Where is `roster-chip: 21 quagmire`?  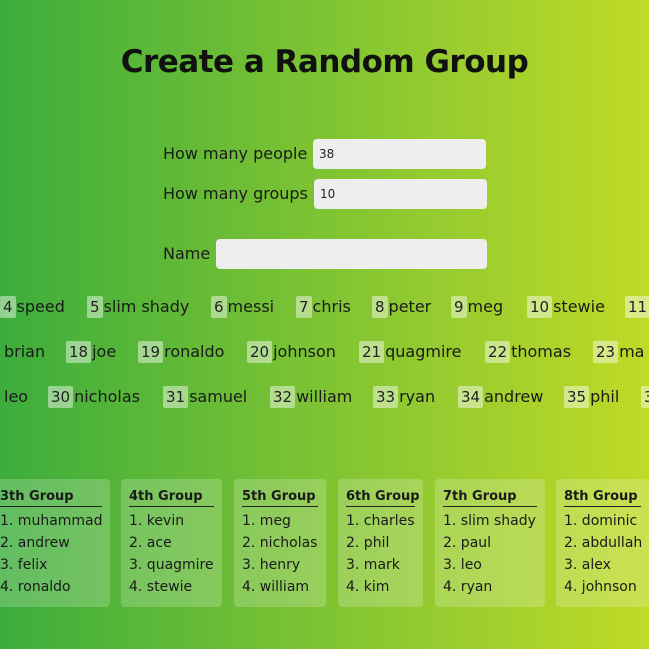
roster-chip: 21 quagmire is located at coordinates (410, 352).